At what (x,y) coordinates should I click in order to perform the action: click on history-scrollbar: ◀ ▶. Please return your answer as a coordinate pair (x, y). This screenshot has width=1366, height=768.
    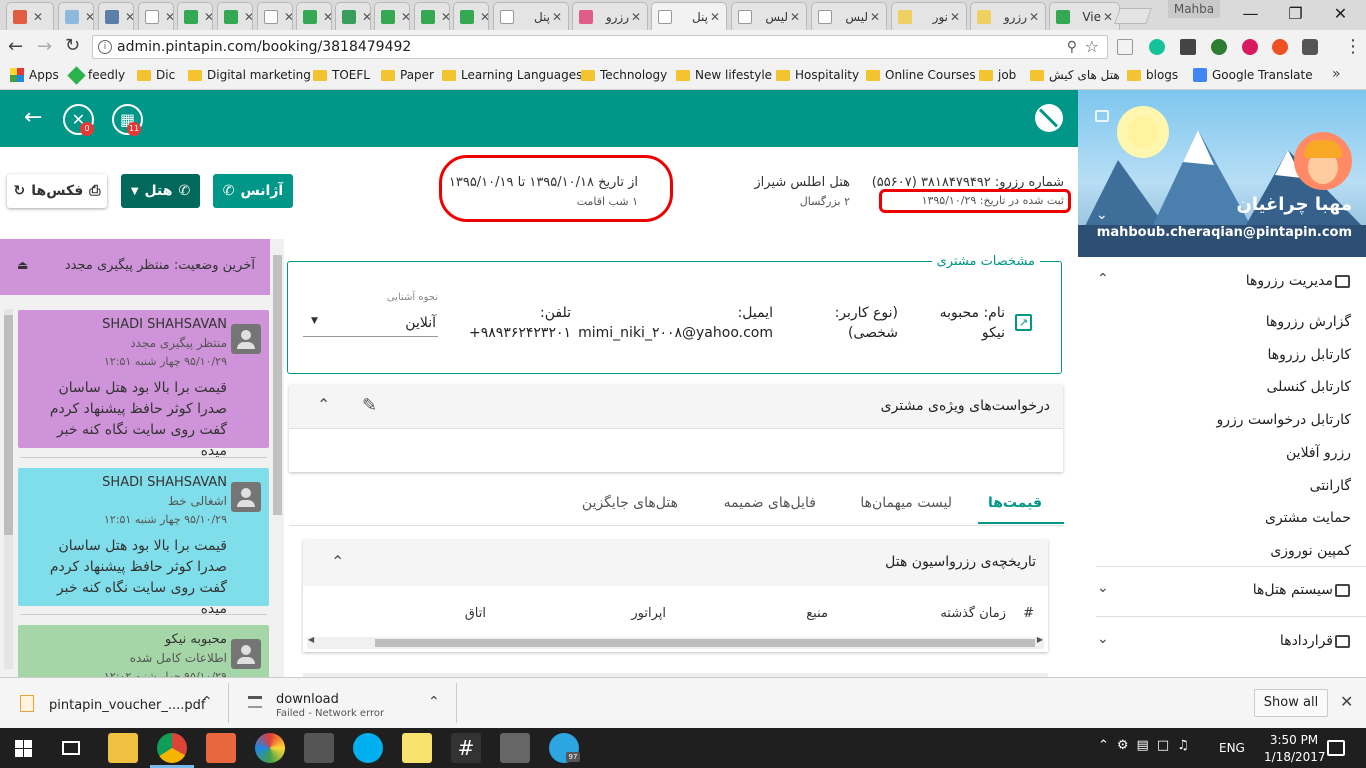
    Looking at the image, I should click on (675, 642).